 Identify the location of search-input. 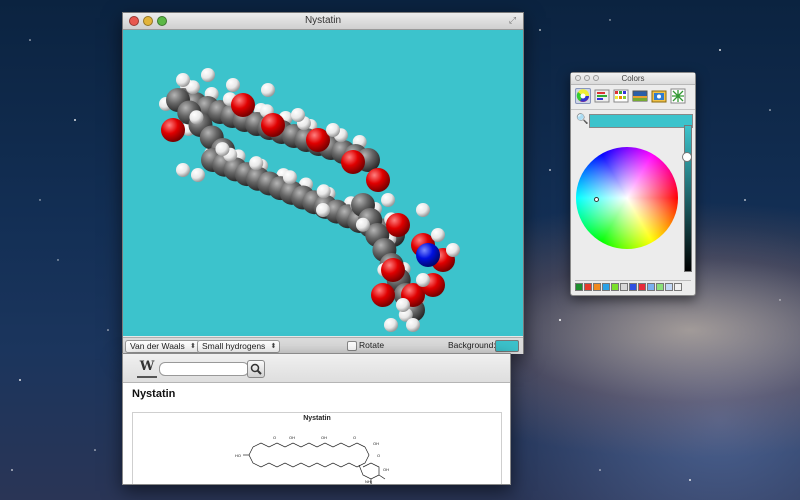
(204, 369).